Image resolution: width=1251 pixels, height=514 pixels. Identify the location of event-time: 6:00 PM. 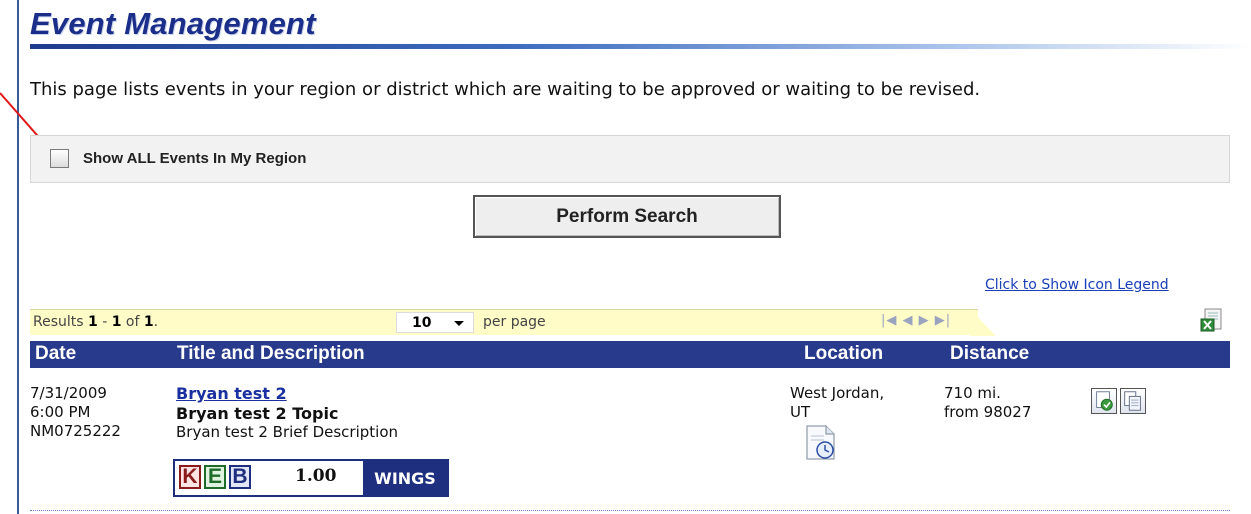
(60, 412).